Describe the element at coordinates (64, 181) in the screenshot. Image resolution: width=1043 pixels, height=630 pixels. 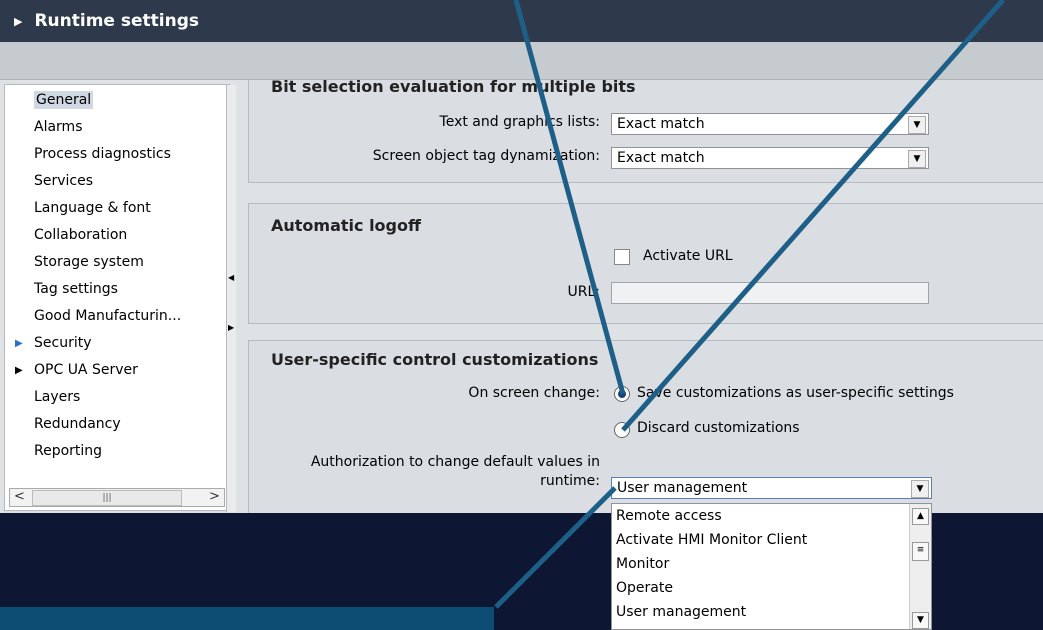
I see `nav-item-label: Services` at that location.